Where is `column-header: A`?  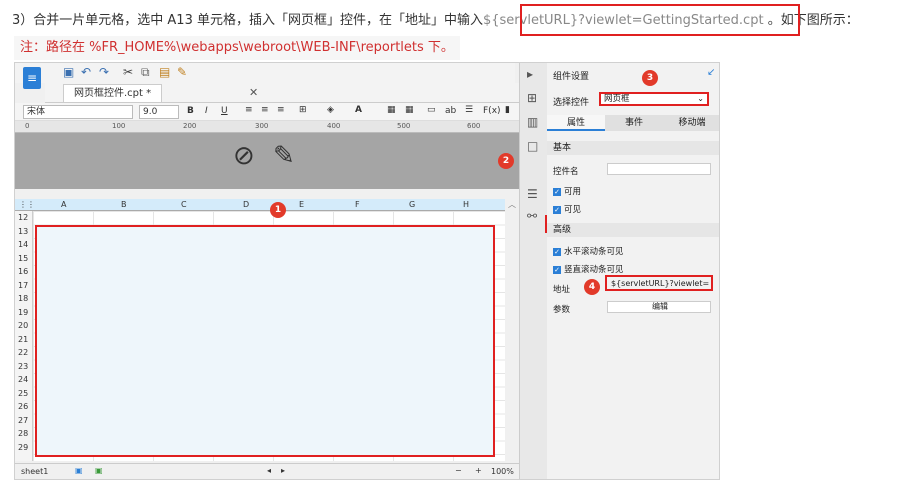
column-header: A is located at coordinates (63, 204).